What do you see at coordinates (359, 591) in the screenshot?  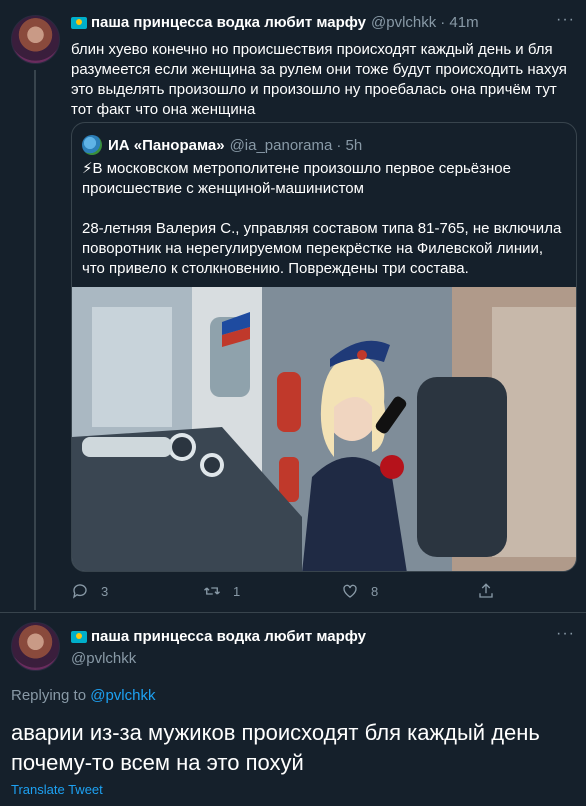 I see `like-button: 8` at bounding box center [359, 591].